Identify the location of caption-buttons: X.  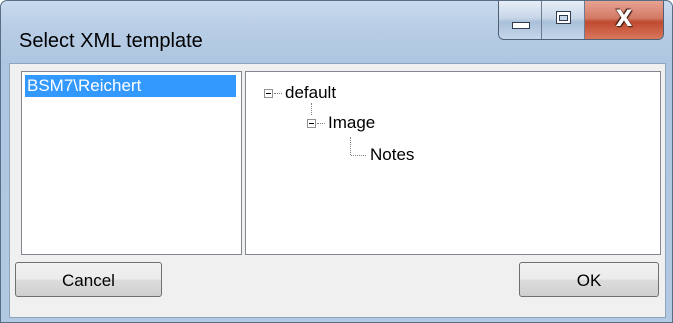
(581, 20).